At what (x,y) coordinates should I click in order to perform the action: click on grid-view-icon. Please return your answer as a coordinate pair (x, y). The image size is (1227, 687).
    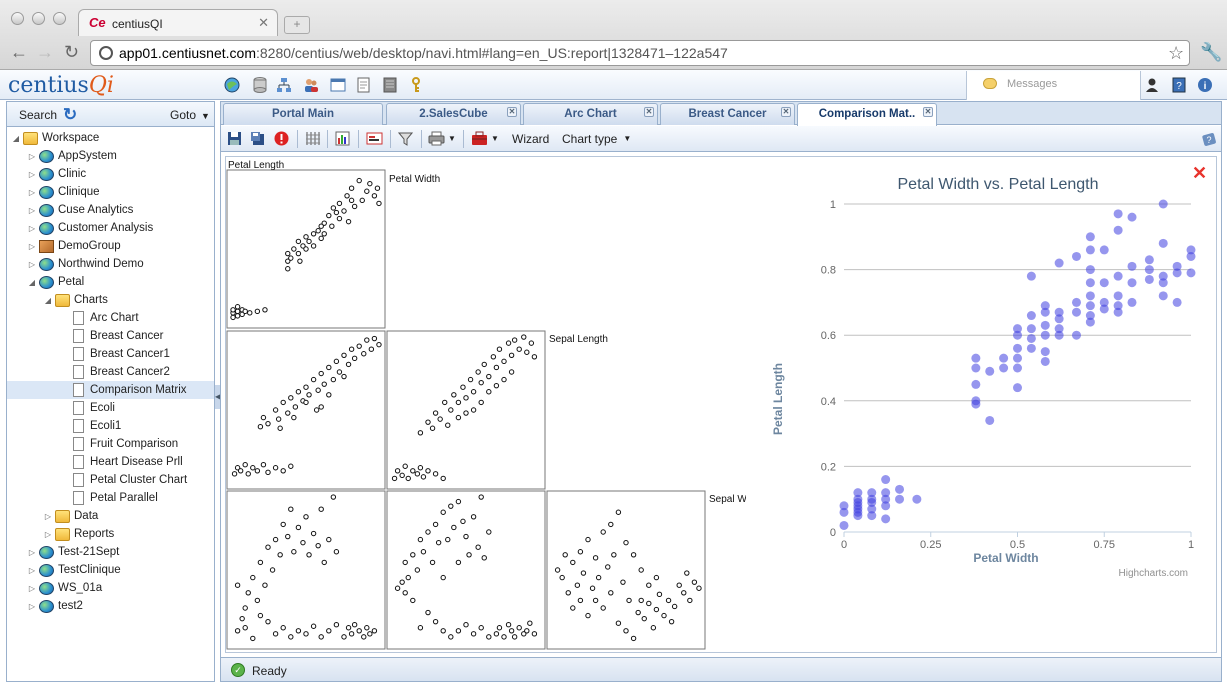
    Looking at the image, I should click on (312, 138).